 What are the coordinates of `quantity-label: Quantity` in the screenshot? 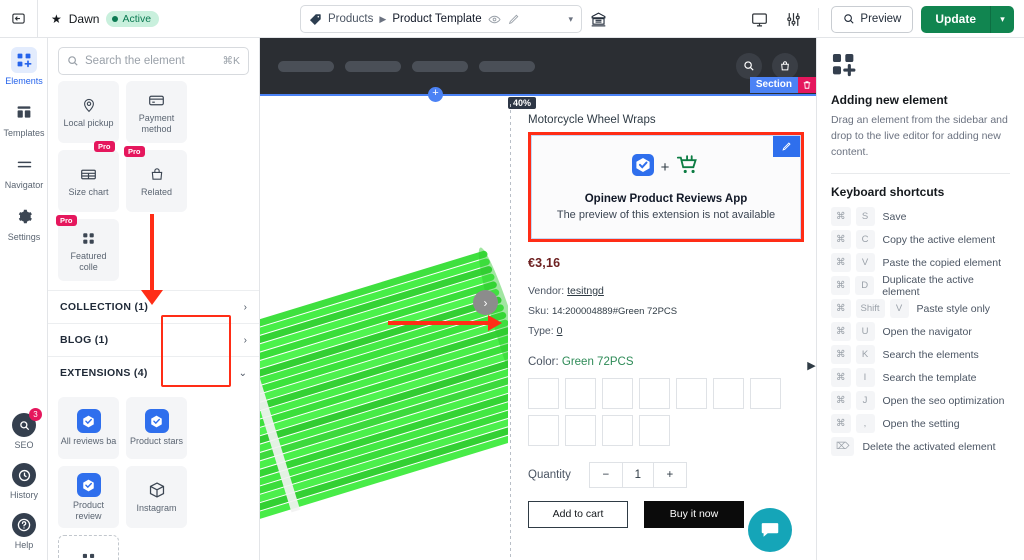 It's located at (549, 474).